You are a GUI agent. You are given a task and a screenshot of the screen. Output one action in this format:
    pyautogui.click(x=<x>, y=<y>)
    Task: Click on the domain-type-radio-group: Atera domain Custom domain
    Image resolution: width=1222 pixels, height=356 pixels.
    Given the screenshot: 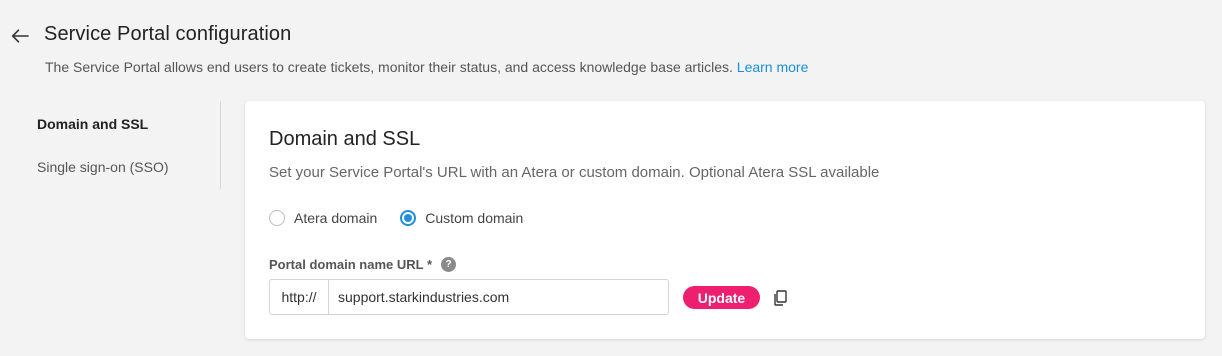 What is the action you would take?
    pyautogui.click(x=407, y=218)
    